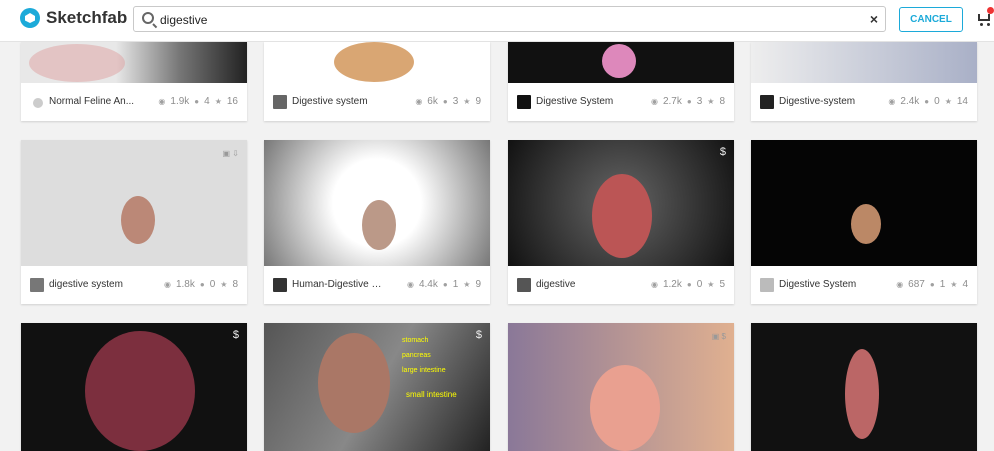 The height and width of the screenshot is (451, 994). I want to click on small-icons: ▣ $, so click(718, 336).